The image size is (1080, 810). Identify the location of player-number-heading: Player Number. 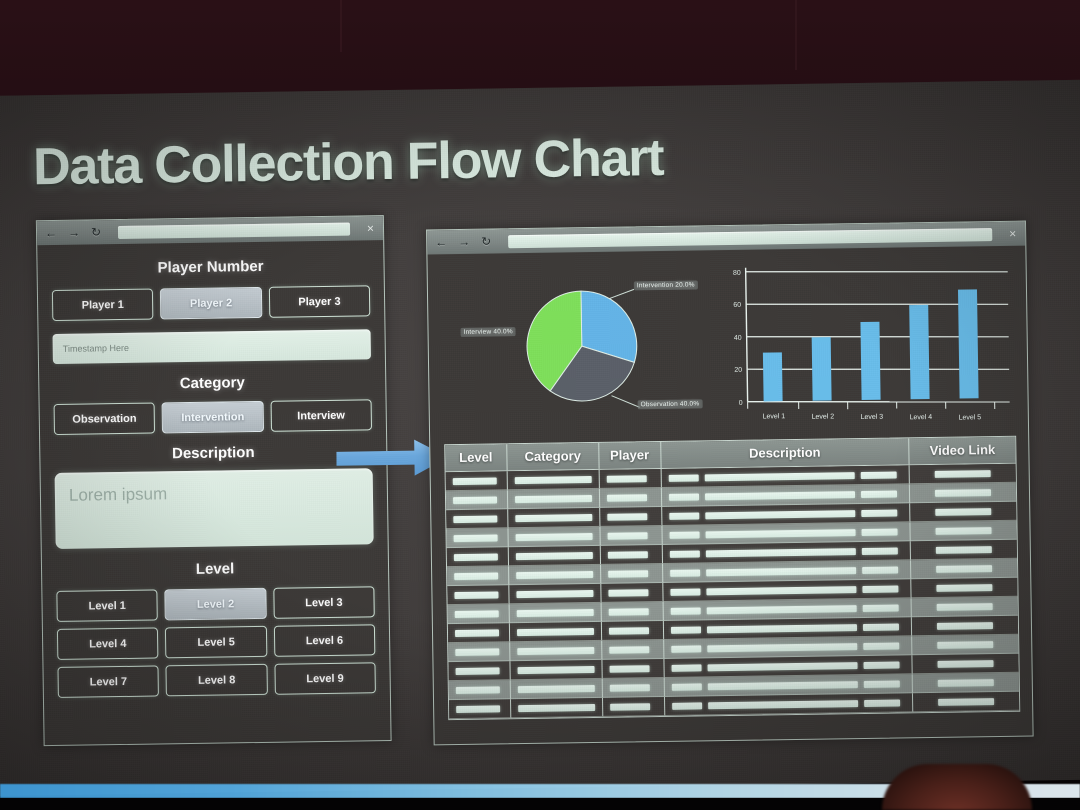
(210, 267).